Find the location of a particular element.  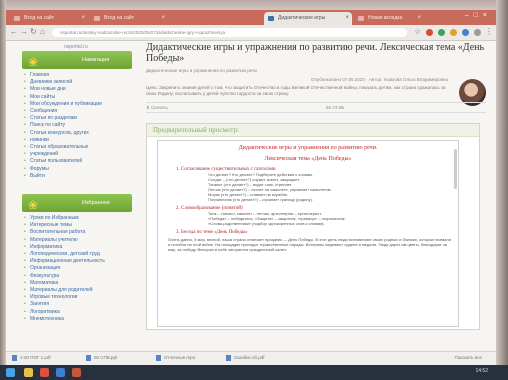

bookmark-star-icon: ☆ is located at coordinates (417, 31).